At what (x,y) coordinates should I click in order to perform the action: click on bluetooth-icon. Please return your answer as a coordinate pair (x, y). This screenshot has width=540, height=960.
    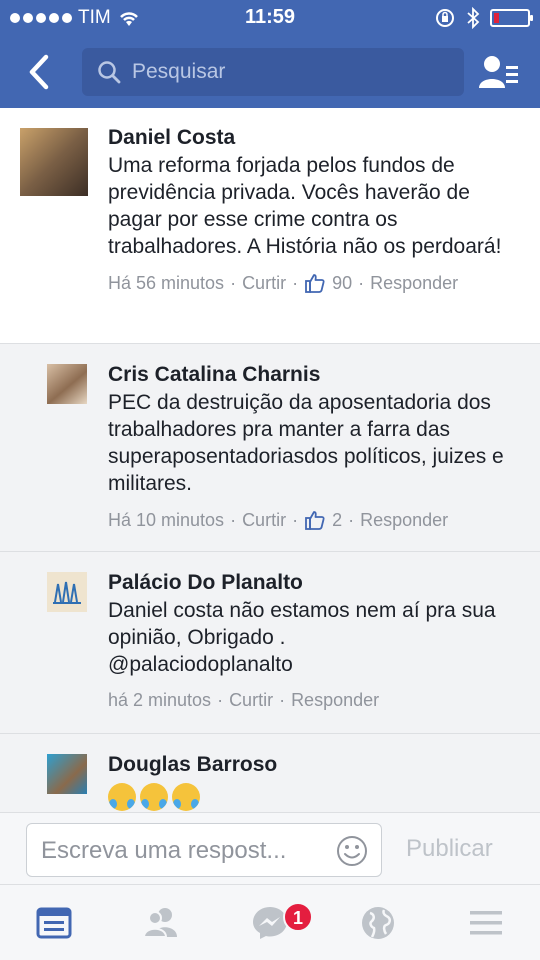
    Looking at the image, I should click on (473, 18).